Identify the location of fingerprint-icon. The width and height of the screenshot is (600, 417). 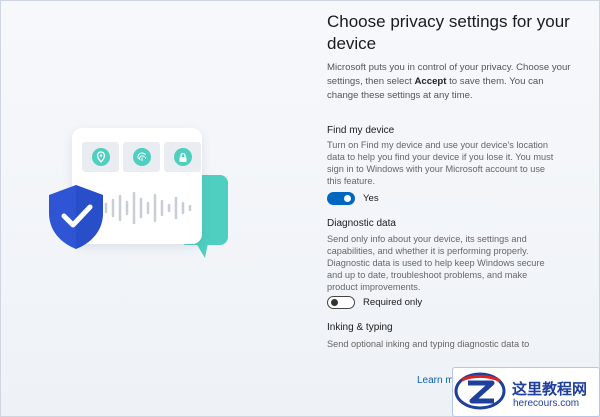
(141, 157).